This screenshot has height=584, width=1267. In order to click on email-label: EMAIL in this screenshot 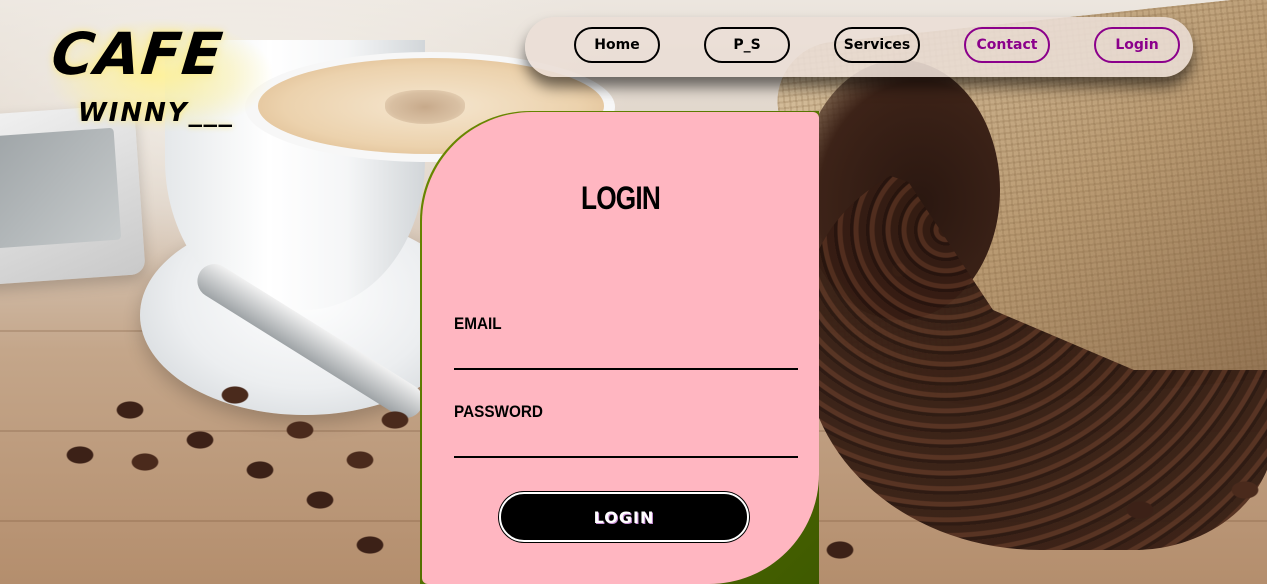, I will do `click(478, 323)`.